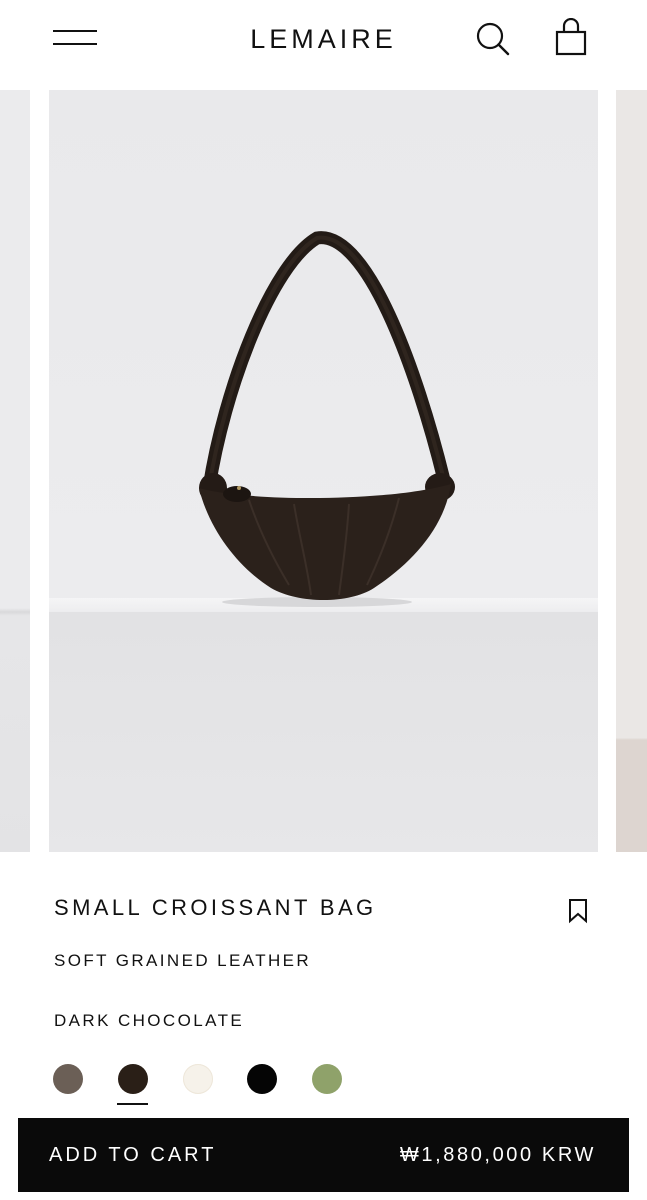 This screenshot has height=1200, width=647. Describe the element at coordinates (493, 39) in the screenshot. I see `search-icon` at that location.